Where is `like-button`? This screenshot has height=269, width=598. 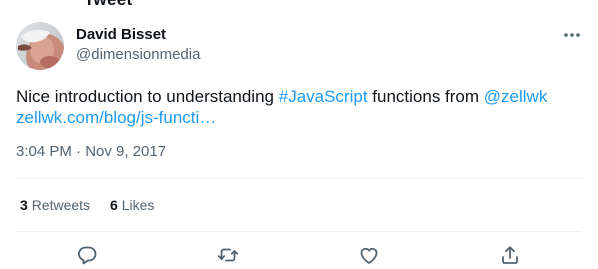 like-button is located at coordinates (369, 255).